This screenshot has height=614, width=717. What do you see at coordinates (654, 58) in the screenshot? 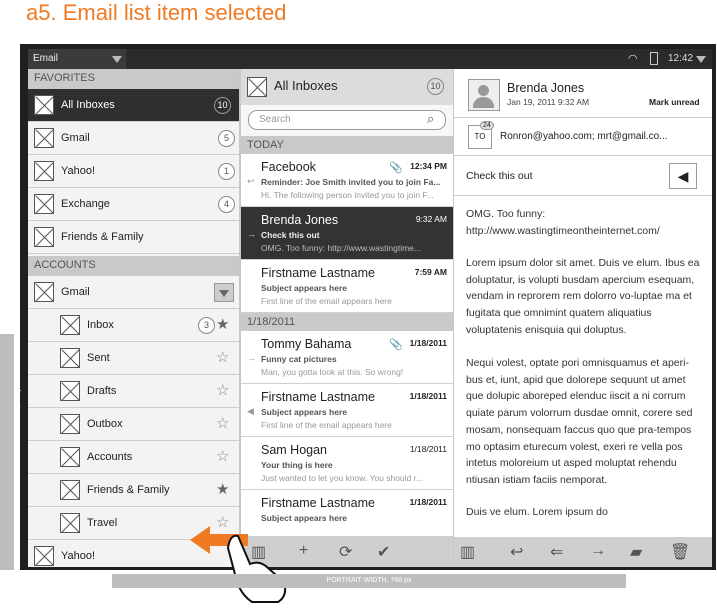
I see `battery-icon` at bounding box center [654, 58].